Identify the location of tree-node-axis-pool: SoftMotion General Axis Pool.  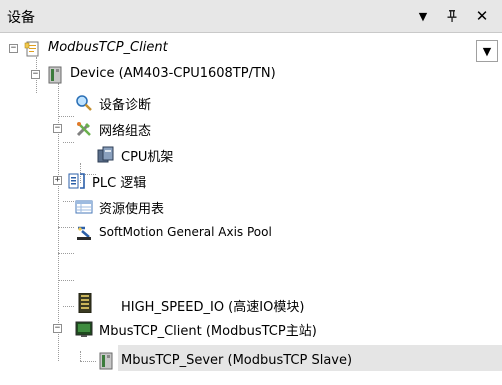
(235, 233).